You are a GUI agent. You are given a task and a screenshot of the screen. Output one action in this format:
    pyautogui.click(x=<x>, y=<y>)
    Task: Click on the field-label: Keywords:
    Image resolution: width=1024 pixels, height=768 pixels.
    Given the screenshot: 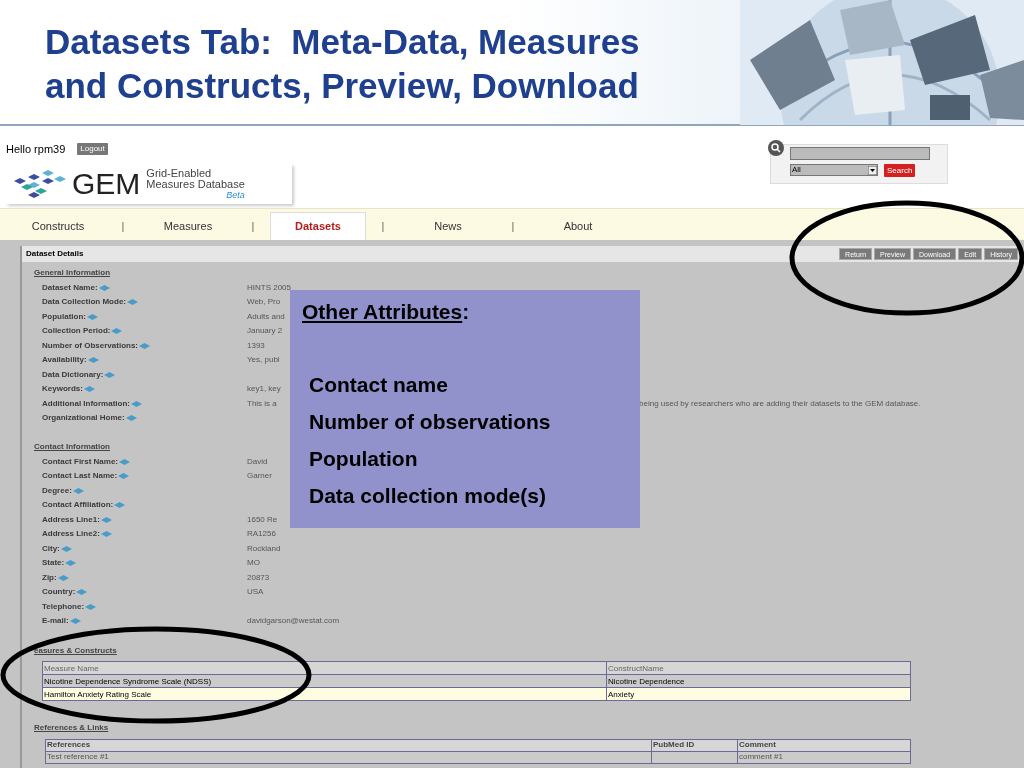 What is the action you would take?
    pyautogui.click(x=62, y=389)
    